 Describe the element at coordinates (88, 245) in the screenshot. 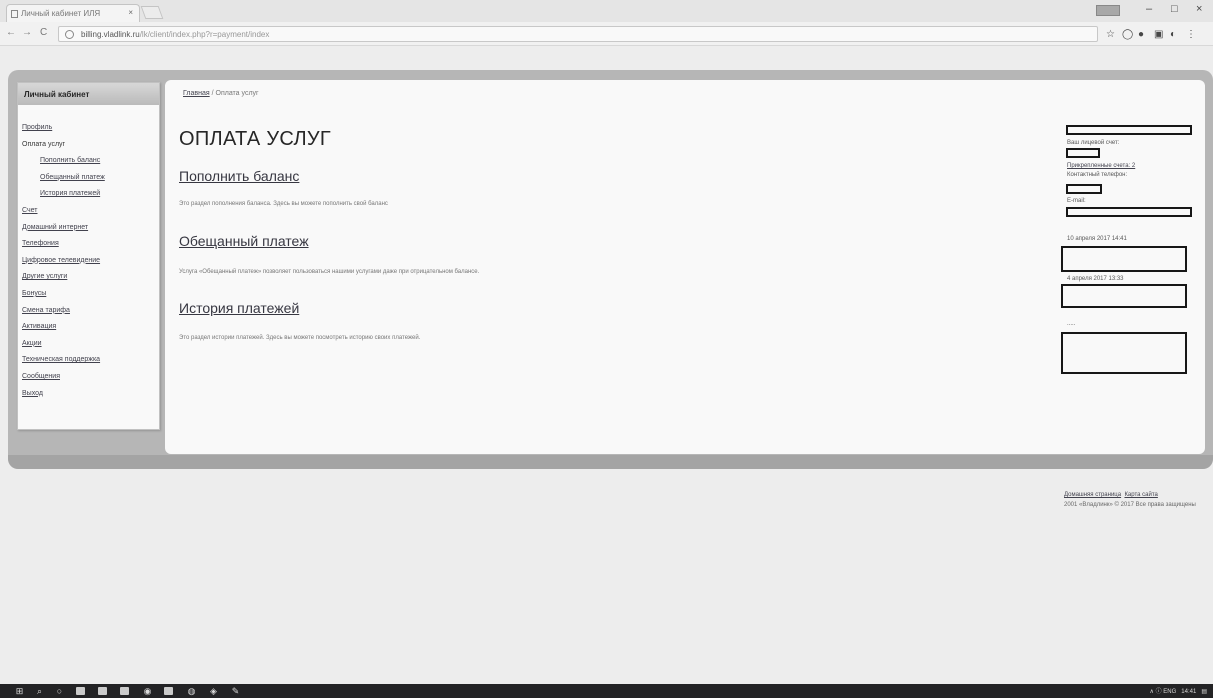

I see `sidebar-item: Телефония` at that location.